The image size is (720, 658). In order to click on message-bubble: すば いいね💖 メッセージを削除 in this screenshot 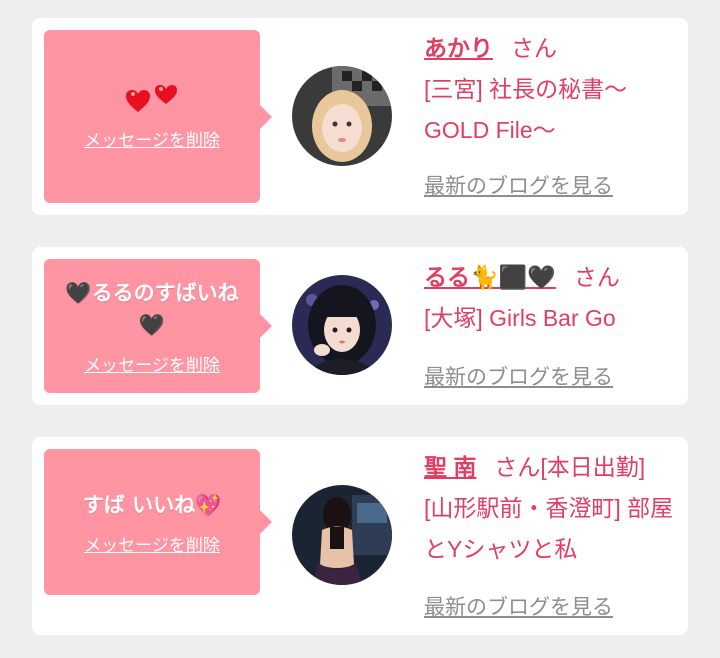, I will do `click(158, 522)`.